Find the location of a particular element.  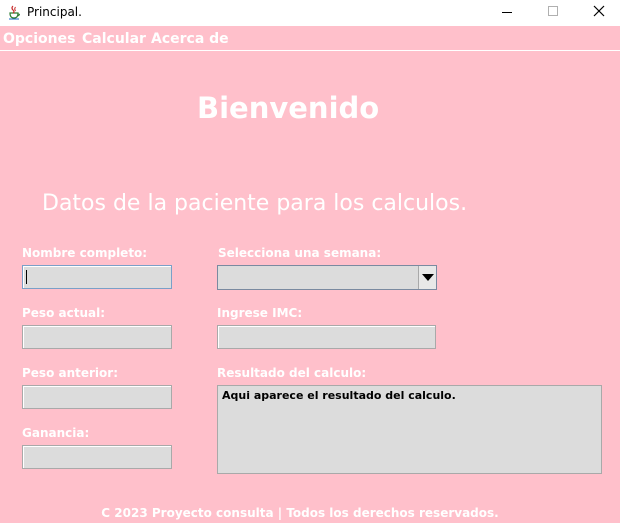

nombre-field is located at coordinates (97, 277).